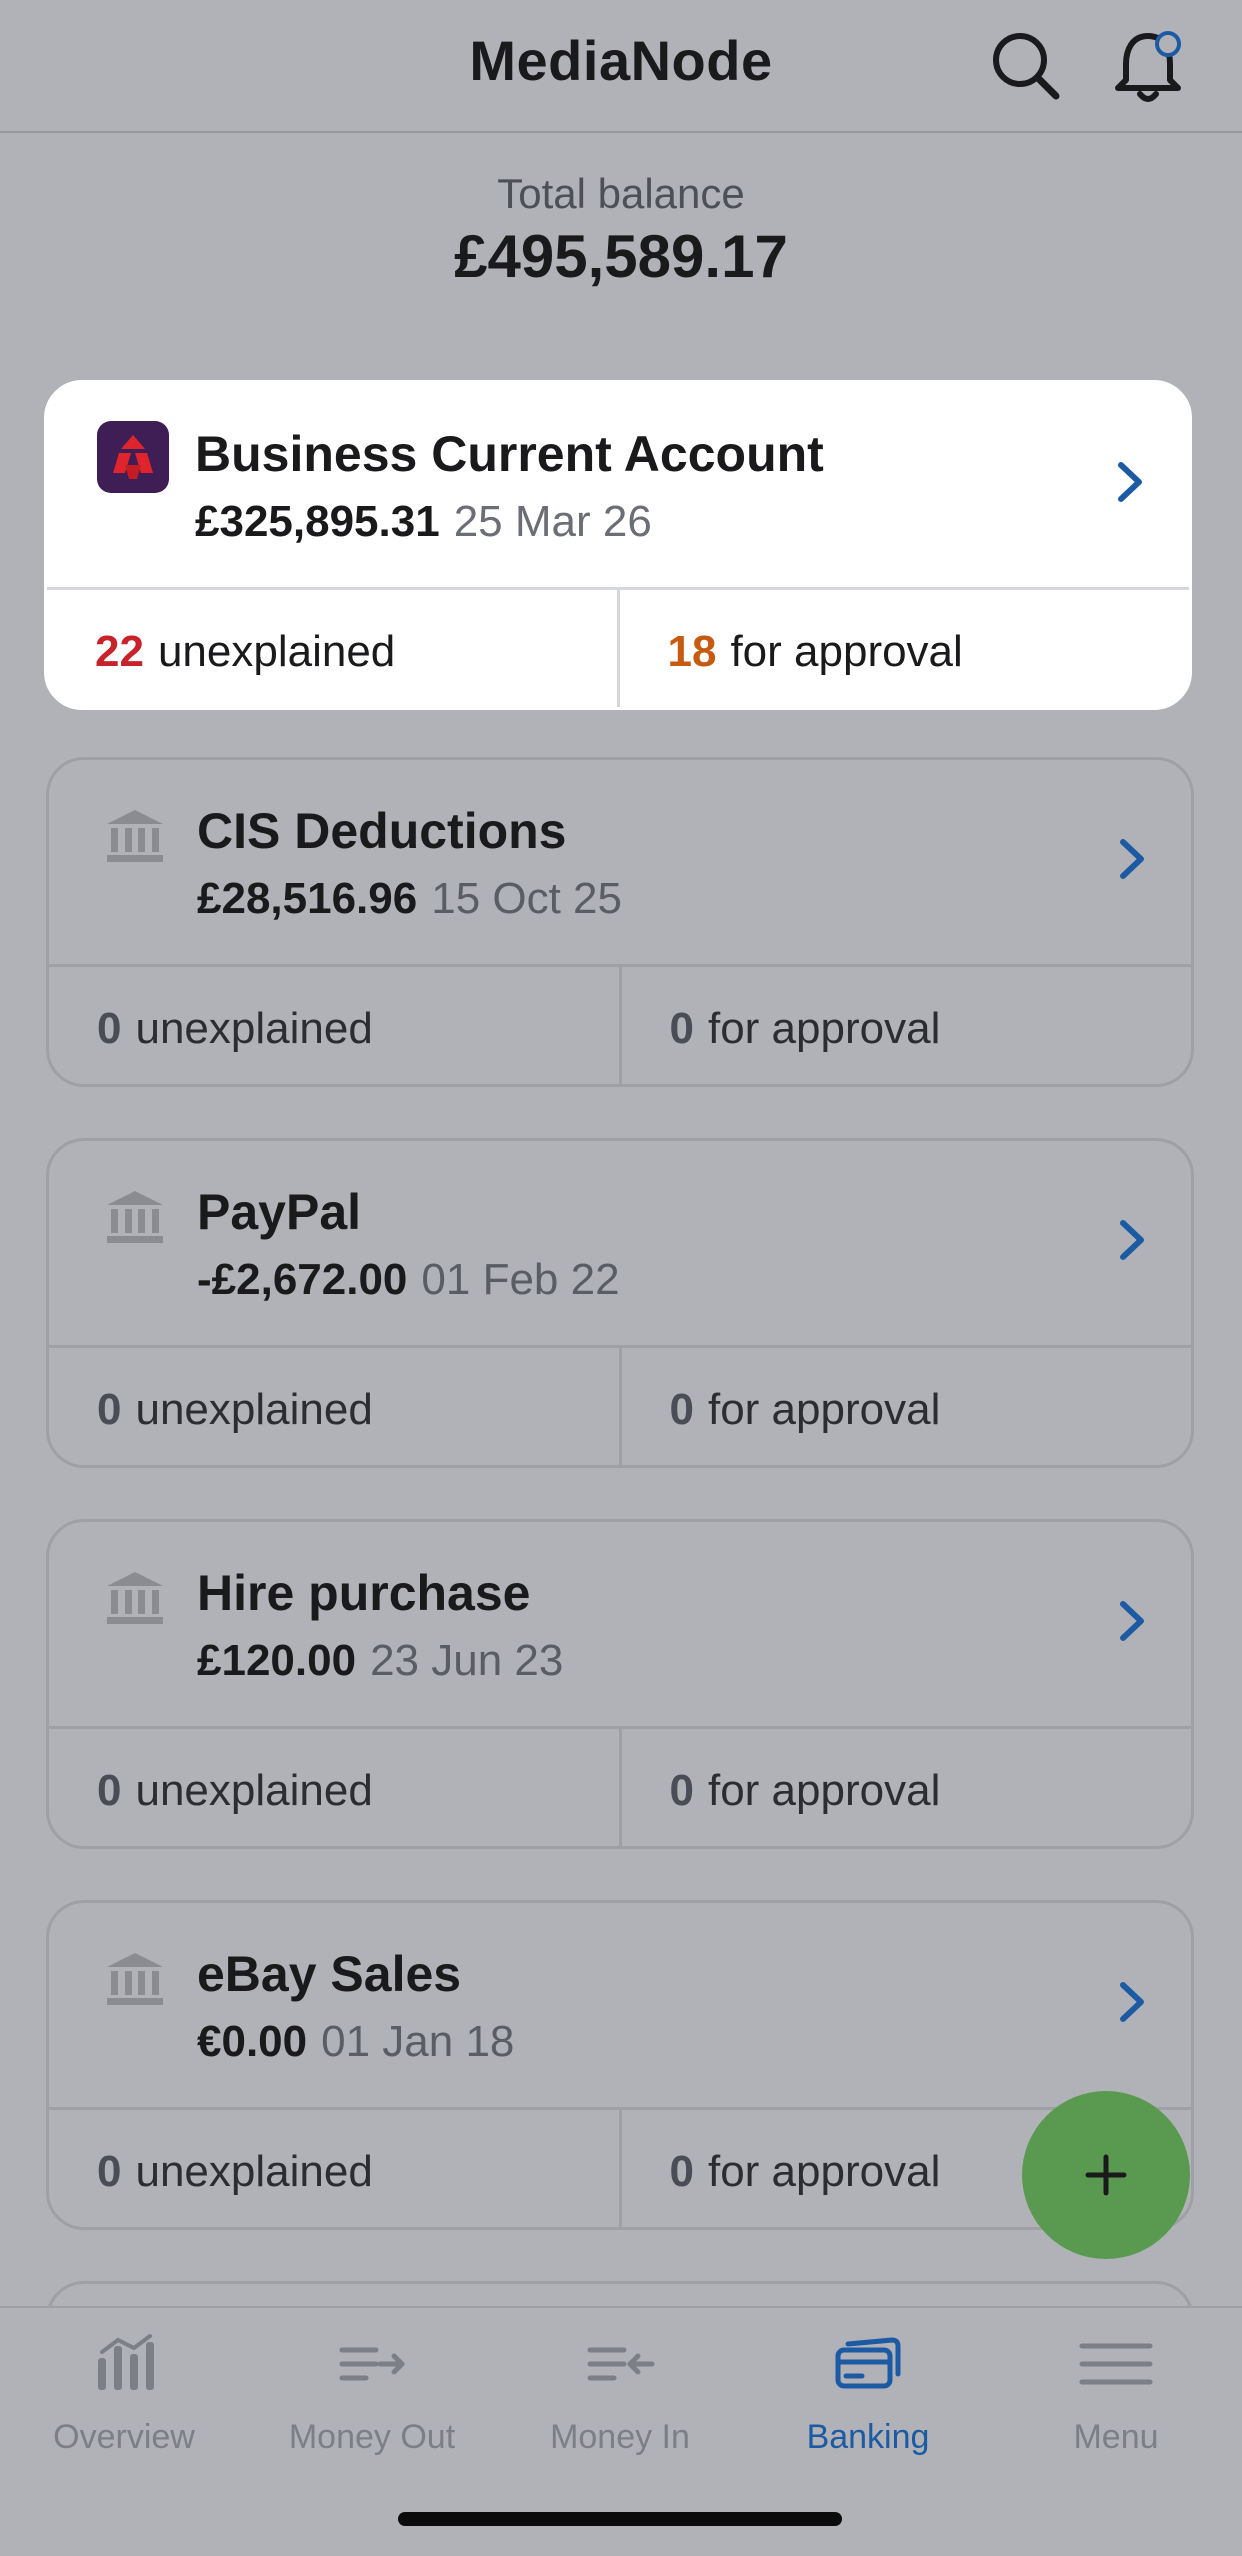 This screenshot has height=2556, width=1242. What do you see at coordinates (526, 898) in the screenshot?
I see `account-date: 15 Oct 25` at bounding box center [526, 898].